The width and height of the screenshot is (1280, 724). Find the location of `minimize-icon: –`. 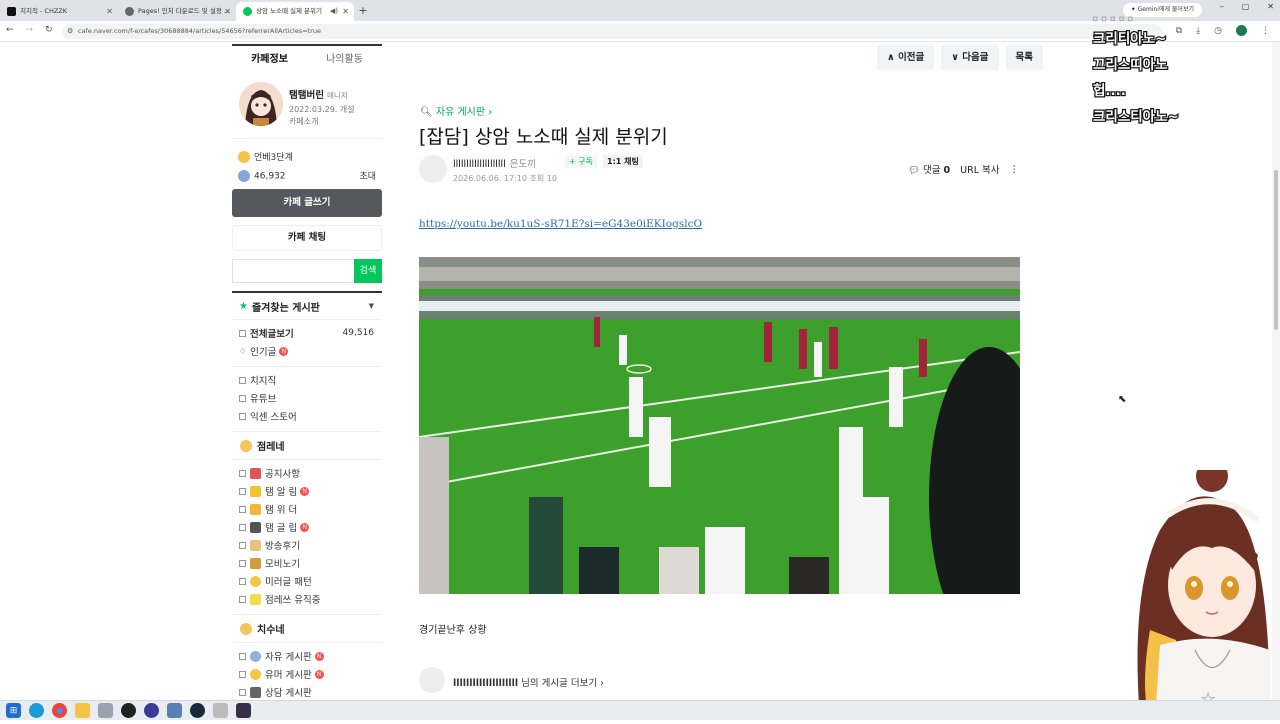

minimize-icon: – is located at coordinates (1222, 6).